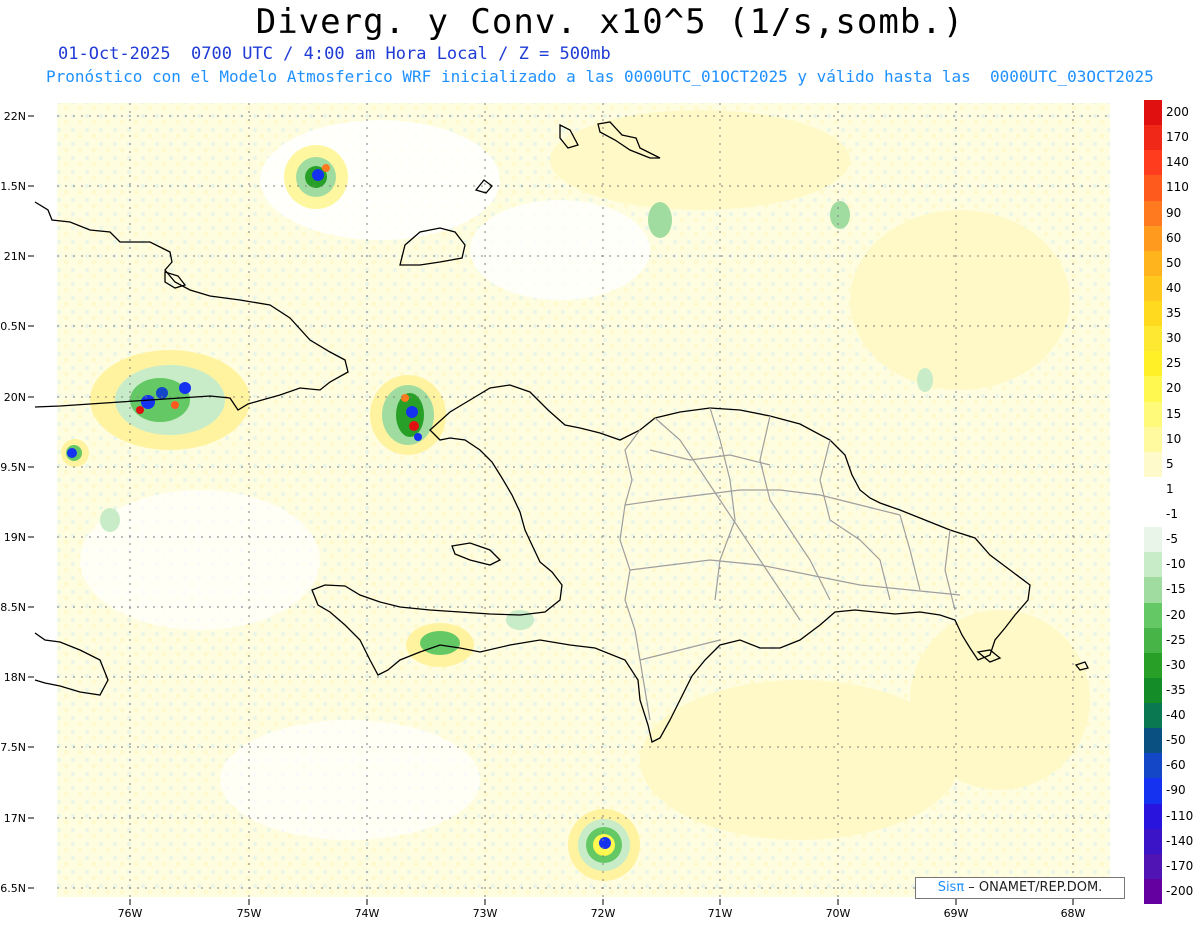 The height and width of the screenshot is (927, 1200). I want to click on colorbar-label: -170, so click(1180, 865).